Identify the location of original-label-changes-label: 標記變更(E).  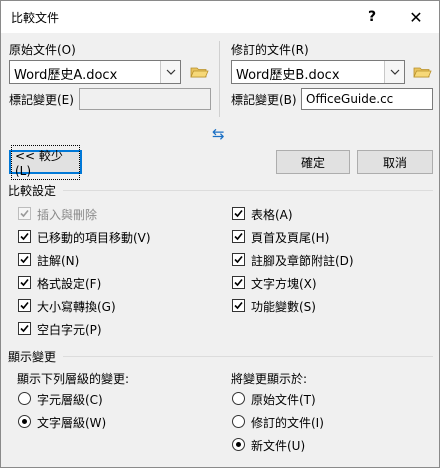
(41, 100).